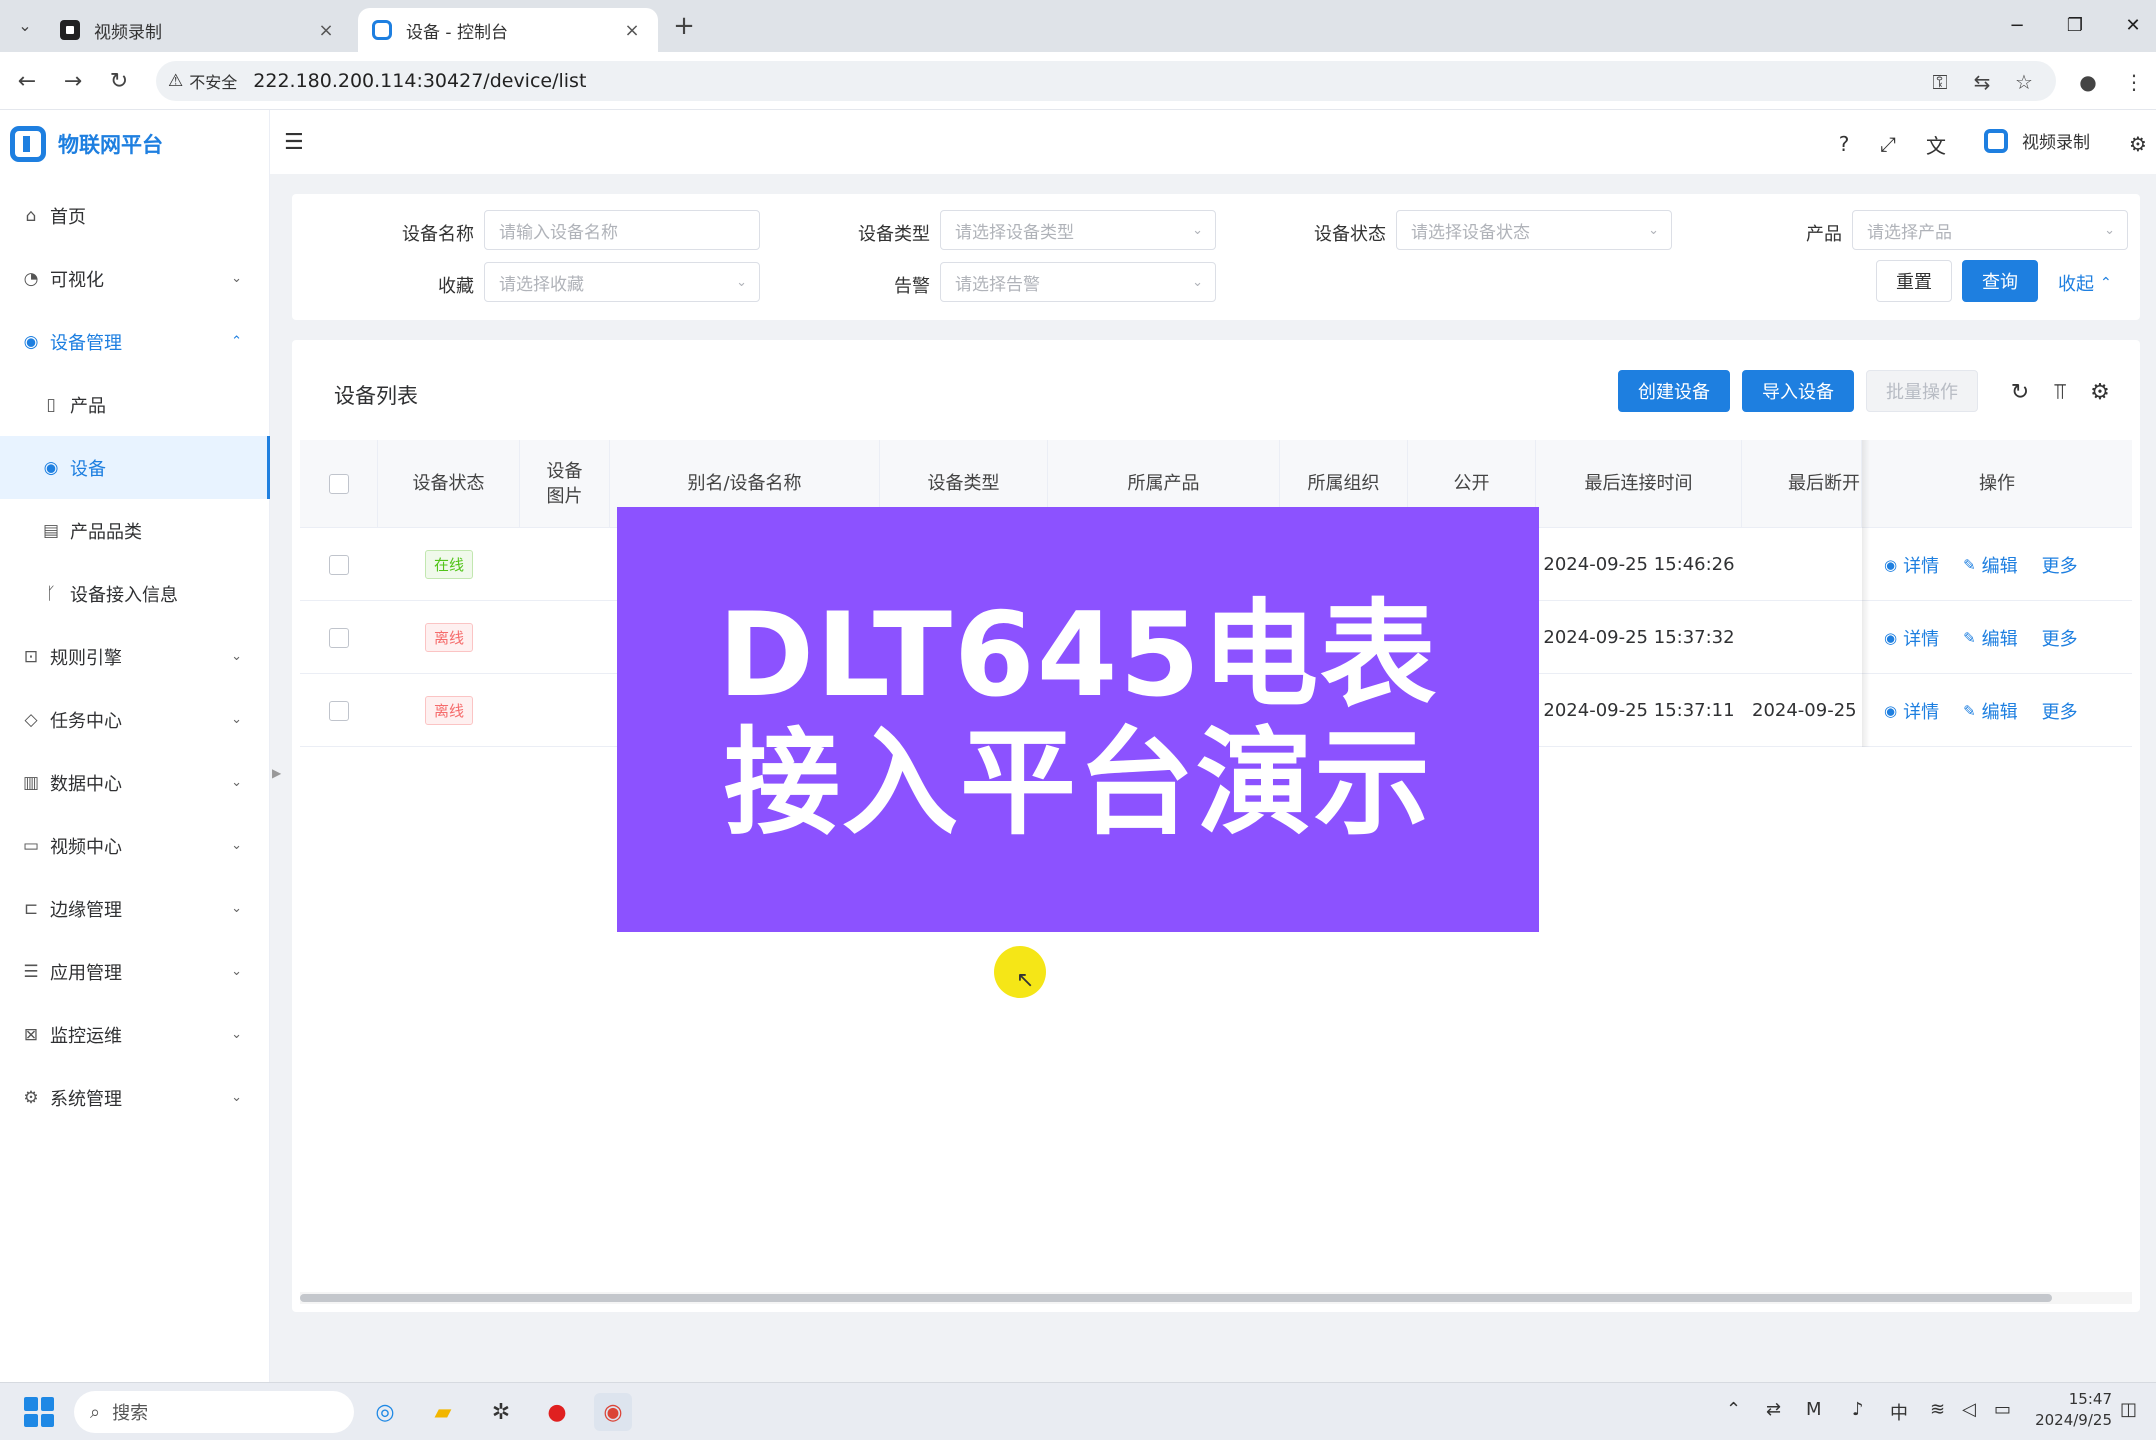 The height and width of the screenshot is (1440, 2156). What do you see at coordinates (448, 710) in the screenshot?
I see `status-badge: 离线` at bounding box center [448, 710].